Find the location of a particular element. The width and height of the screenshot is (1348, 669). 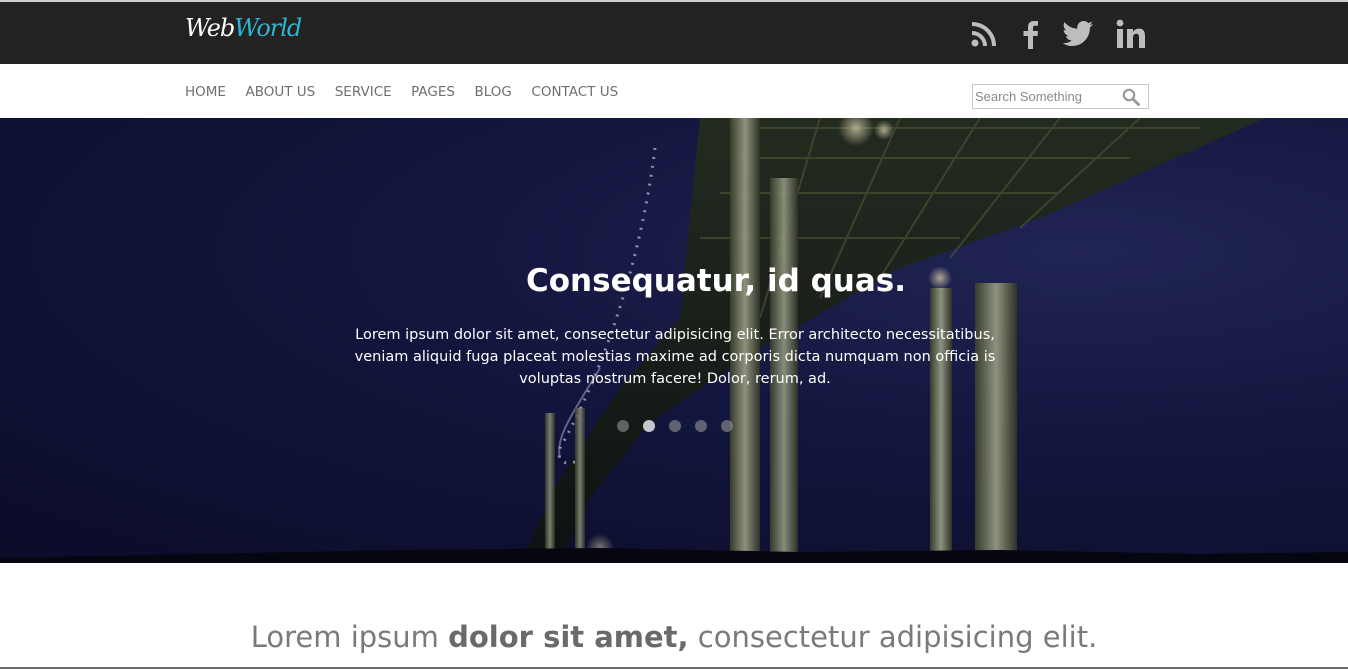

tagline-emphasis: dolor sit amet, is located at coordinates (568, 637).